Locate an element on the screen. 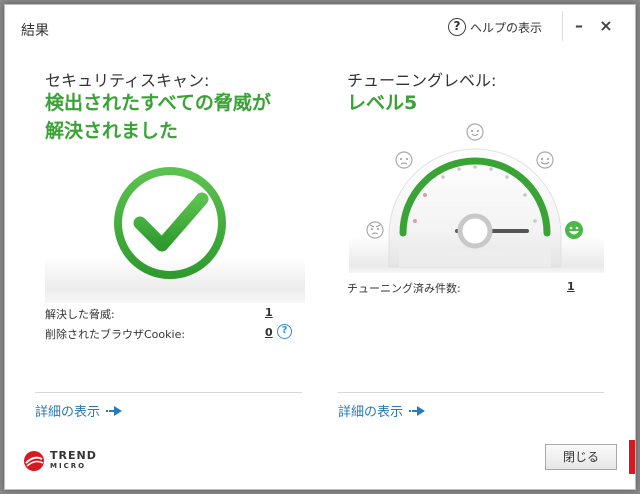  scan-result-line1: 検出されたすべての脅威が is located at coordinates (158, 103).